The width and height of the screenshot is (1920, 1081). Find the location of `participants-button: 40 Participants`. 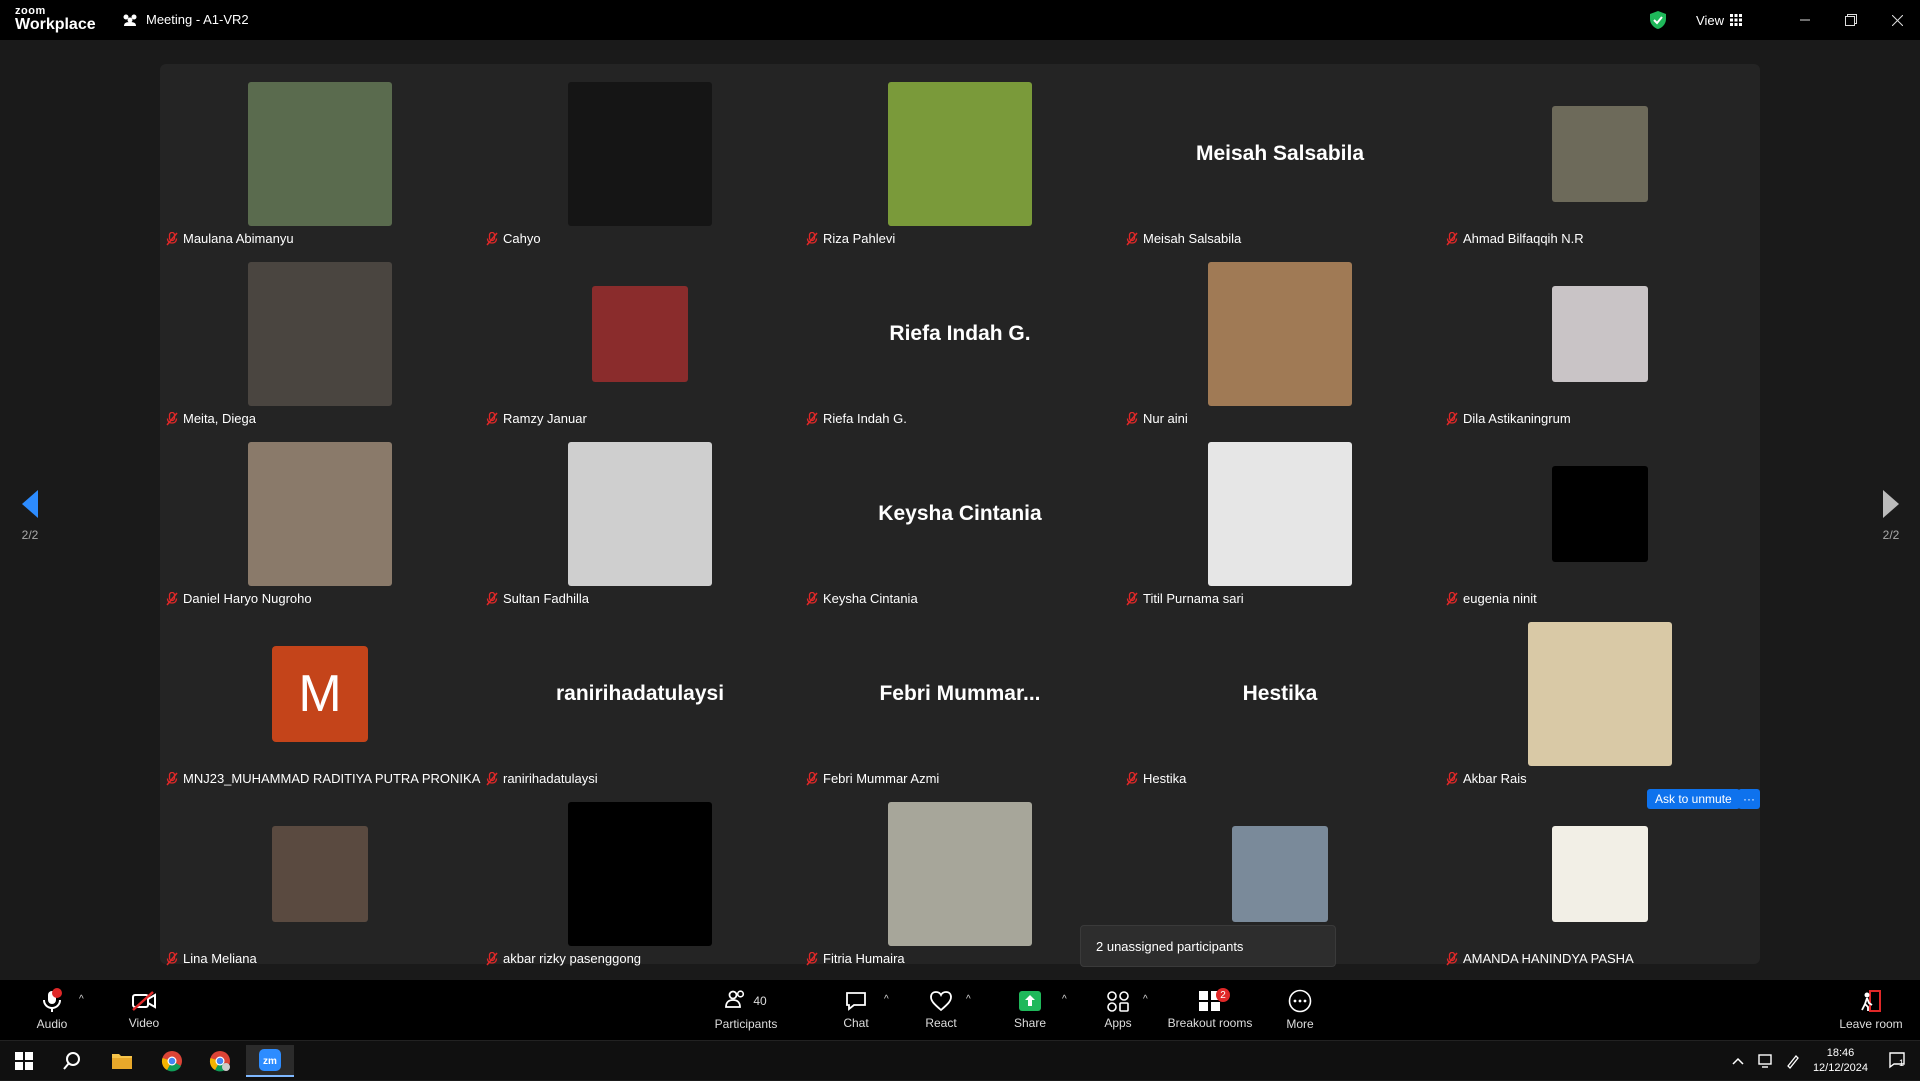

participants-button: 40 Participants is located at coordinates (746, 1010).